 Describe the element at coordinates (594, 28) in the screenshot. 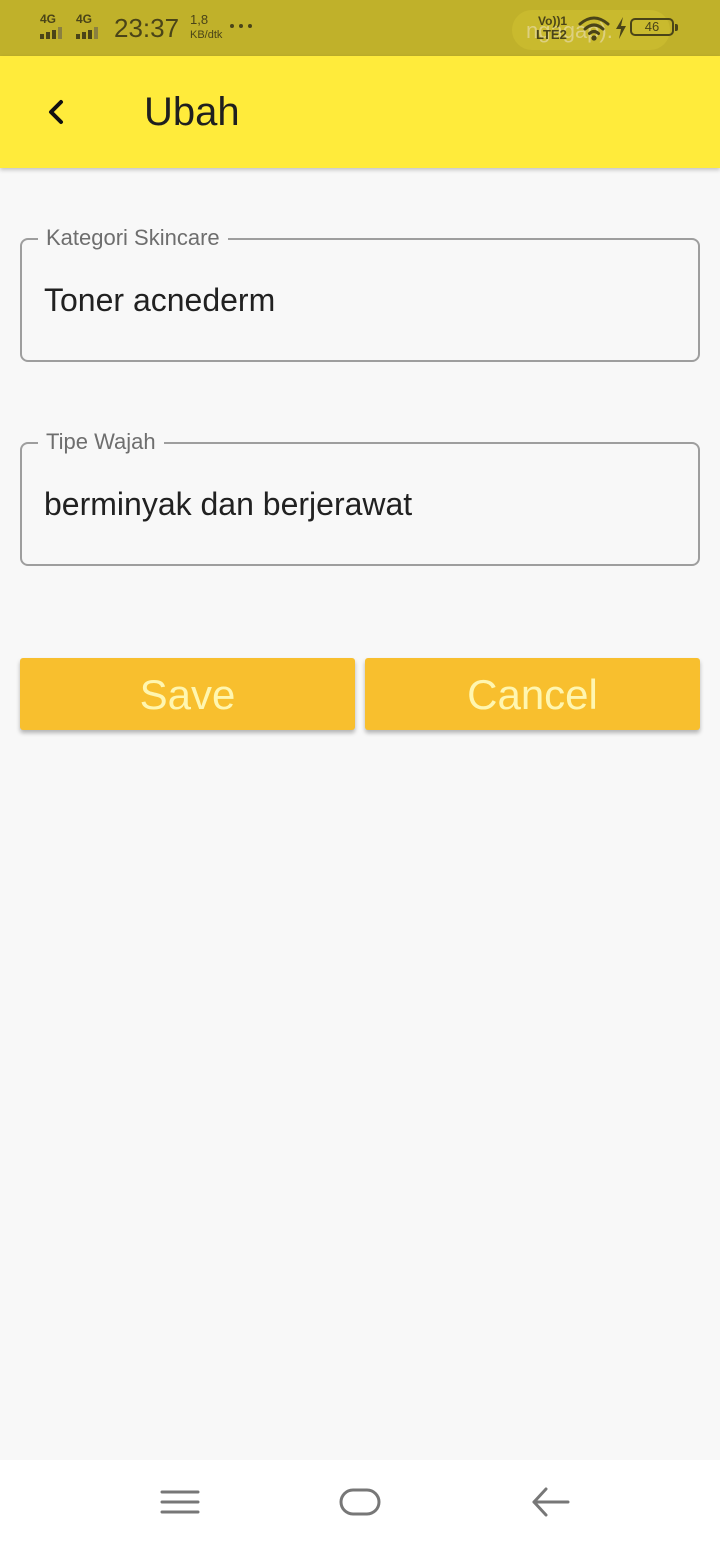

I see `wifi-icon` at that location.